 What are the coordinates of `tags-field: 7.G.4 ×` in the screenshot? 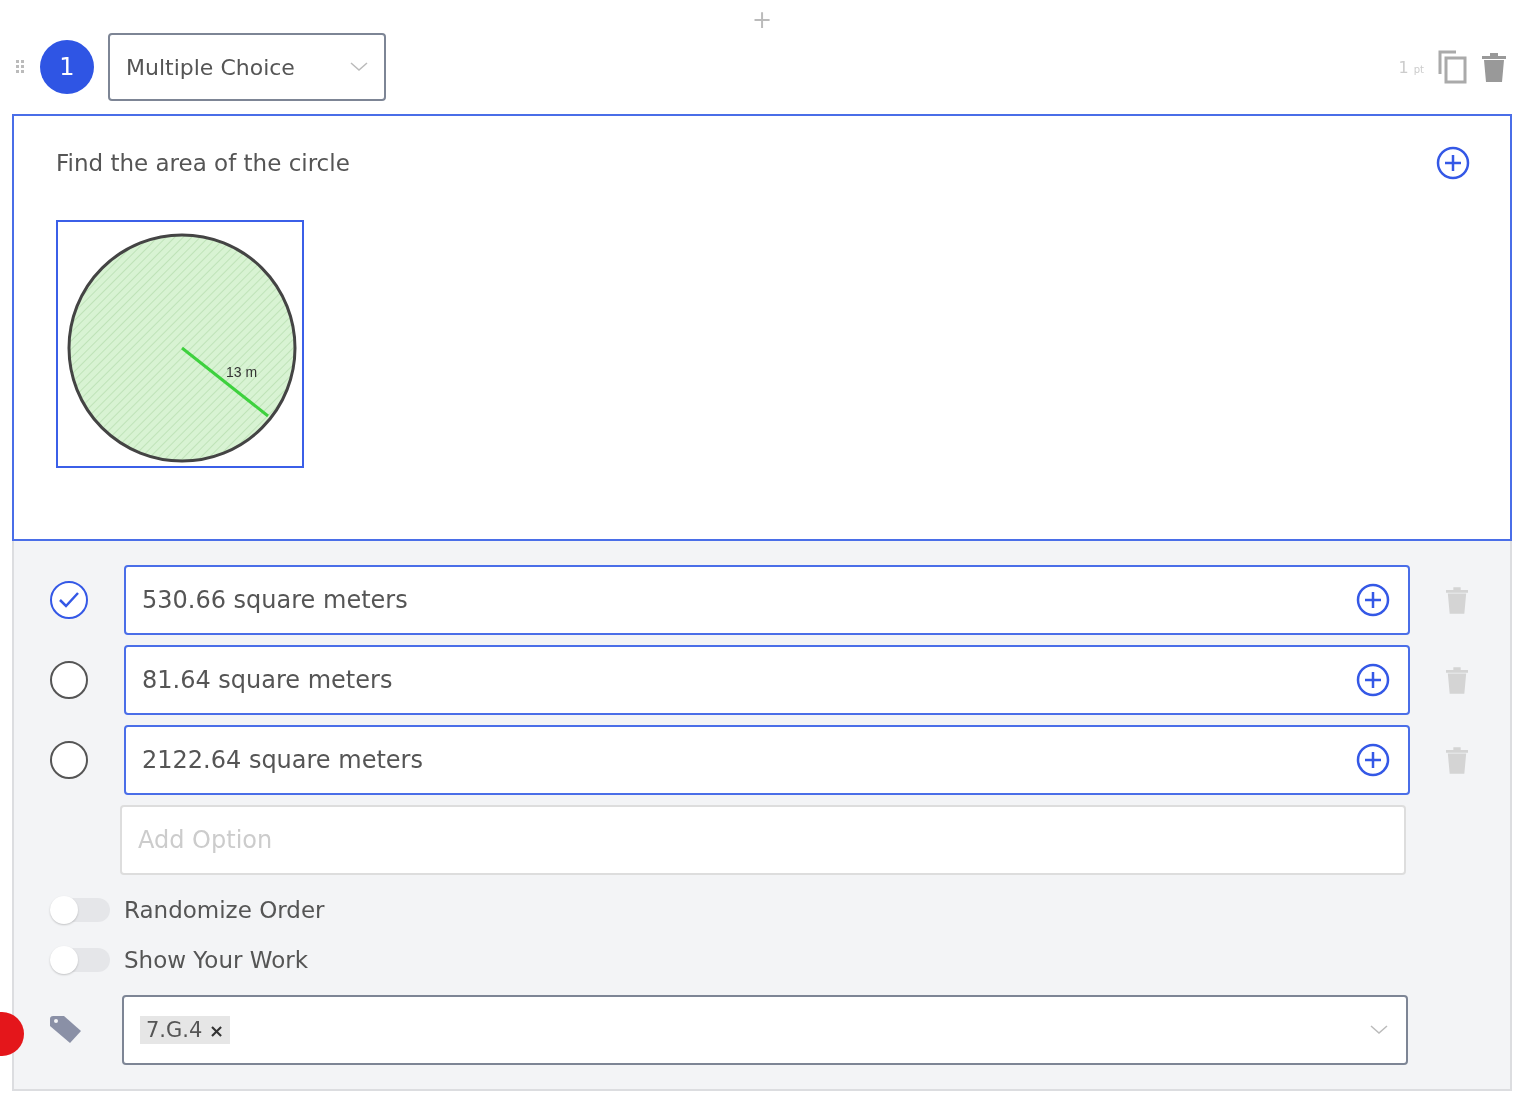 It's located at (765, 1030).